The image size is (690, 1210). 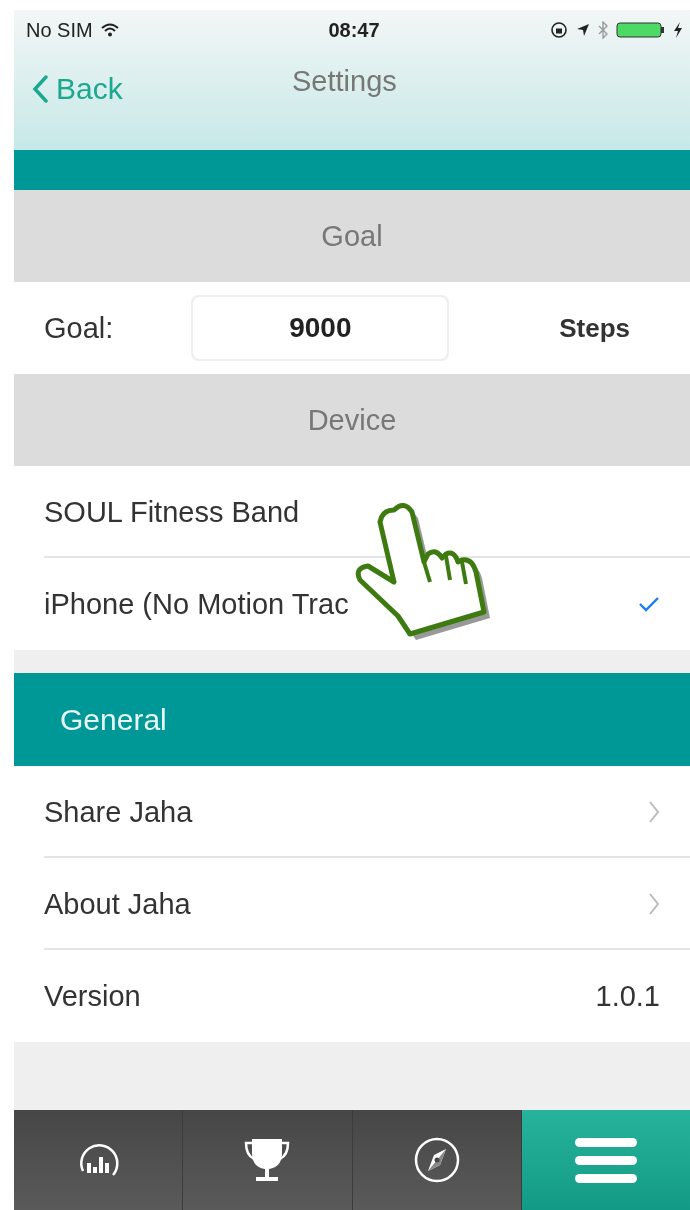 What do you see at coordinates (678, 30) in the screenshot?
I see `charging-bolt-icon` at bounding box center [678, 30].